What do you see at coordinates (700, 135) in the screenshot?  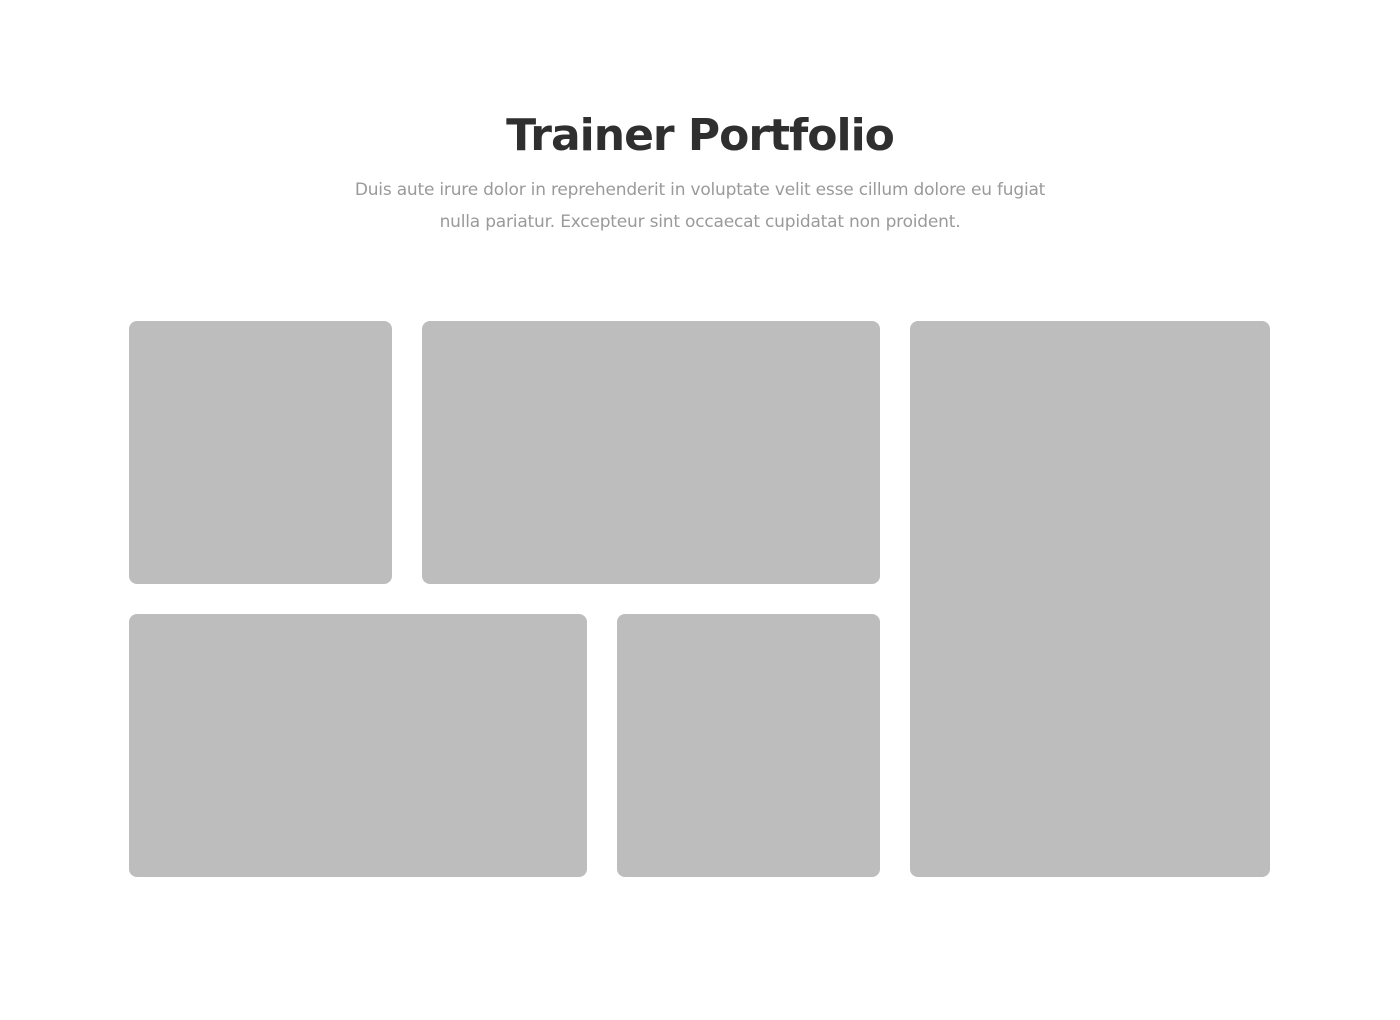 I see `page-title: Trainer Portfolio` at bounding box center [700, 135].